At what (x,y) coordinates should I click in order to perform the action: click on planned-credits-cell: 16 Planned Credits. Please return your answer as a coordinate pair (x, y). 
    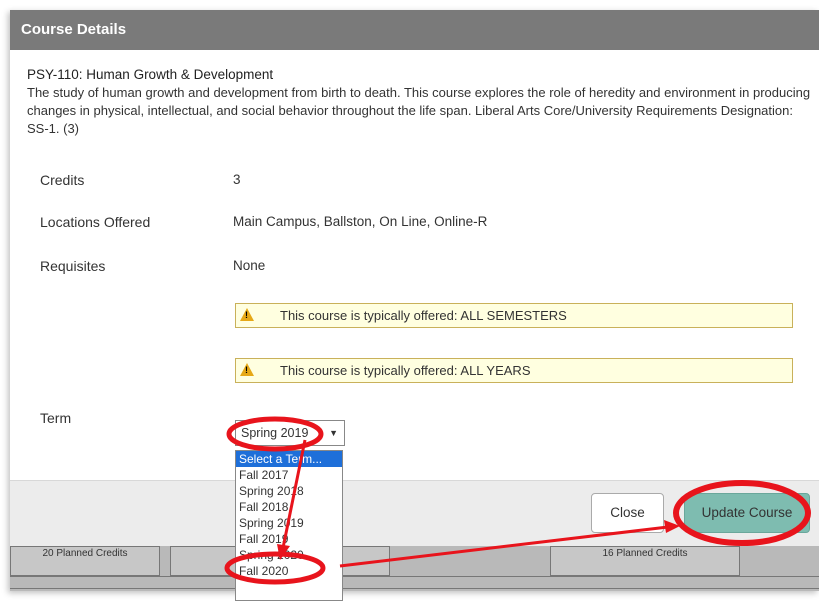
    Looking at the image, I should click on (645, 561).